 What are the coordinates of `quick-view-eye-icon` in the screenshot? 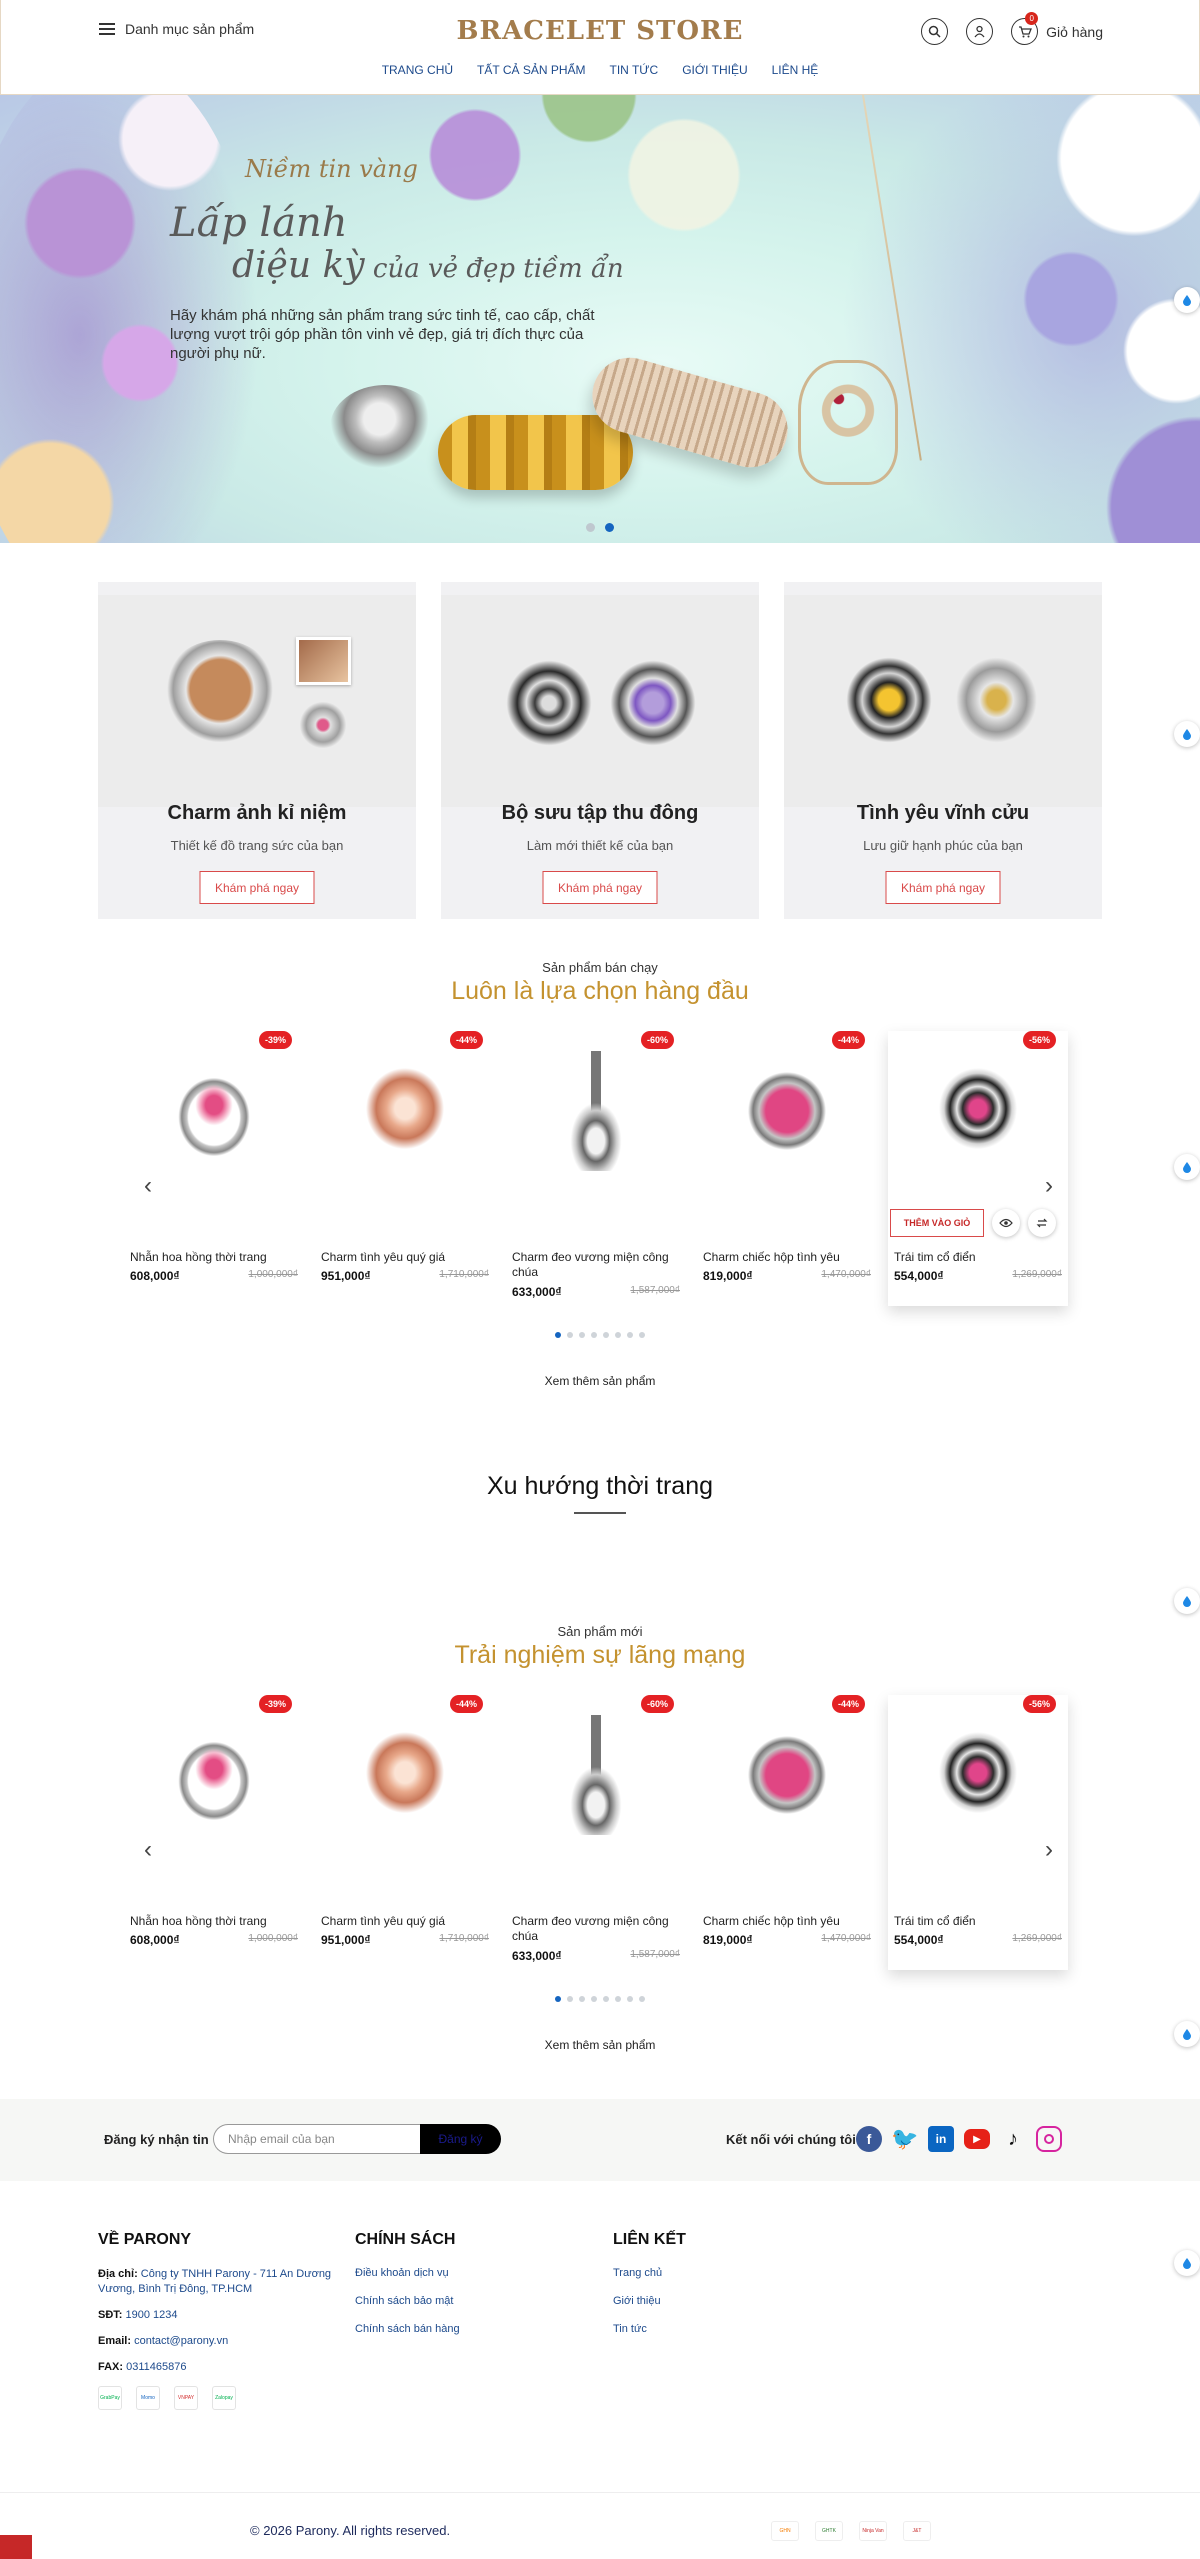 It's located at (1006, 1223).